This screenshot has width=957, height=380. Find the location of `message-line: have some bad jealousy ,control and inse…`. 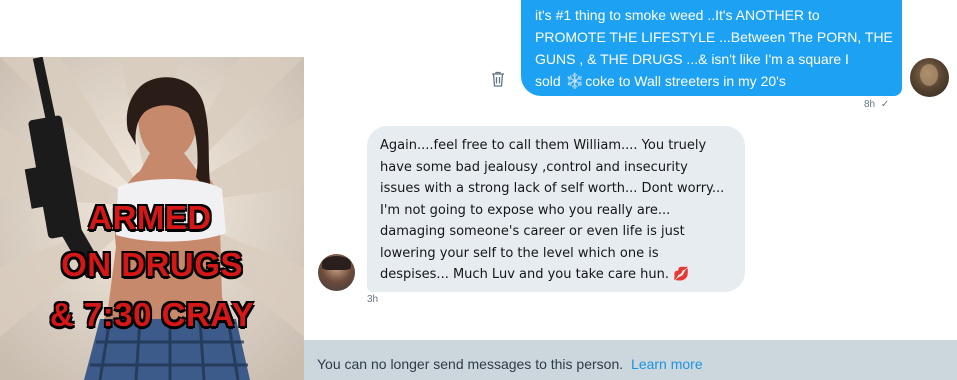

message-line: have some bad jealousy ,control and inse… is located at coordinates (534, 167).